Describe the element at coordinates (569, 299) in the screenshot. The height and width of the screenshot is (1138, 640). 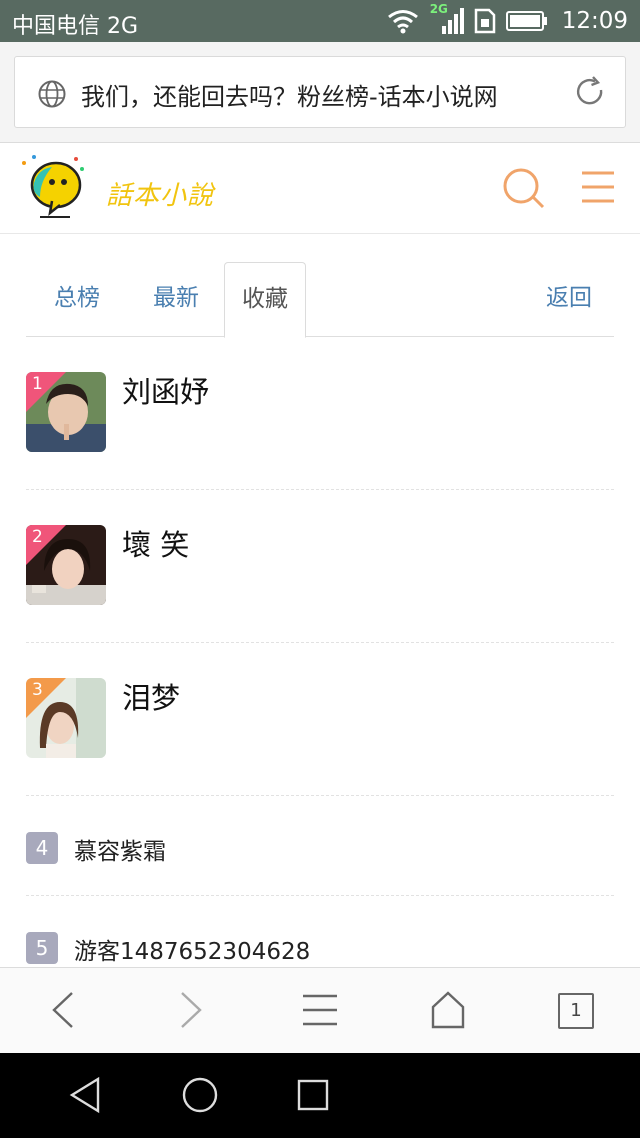
I see `back-link: 返回` at that location.